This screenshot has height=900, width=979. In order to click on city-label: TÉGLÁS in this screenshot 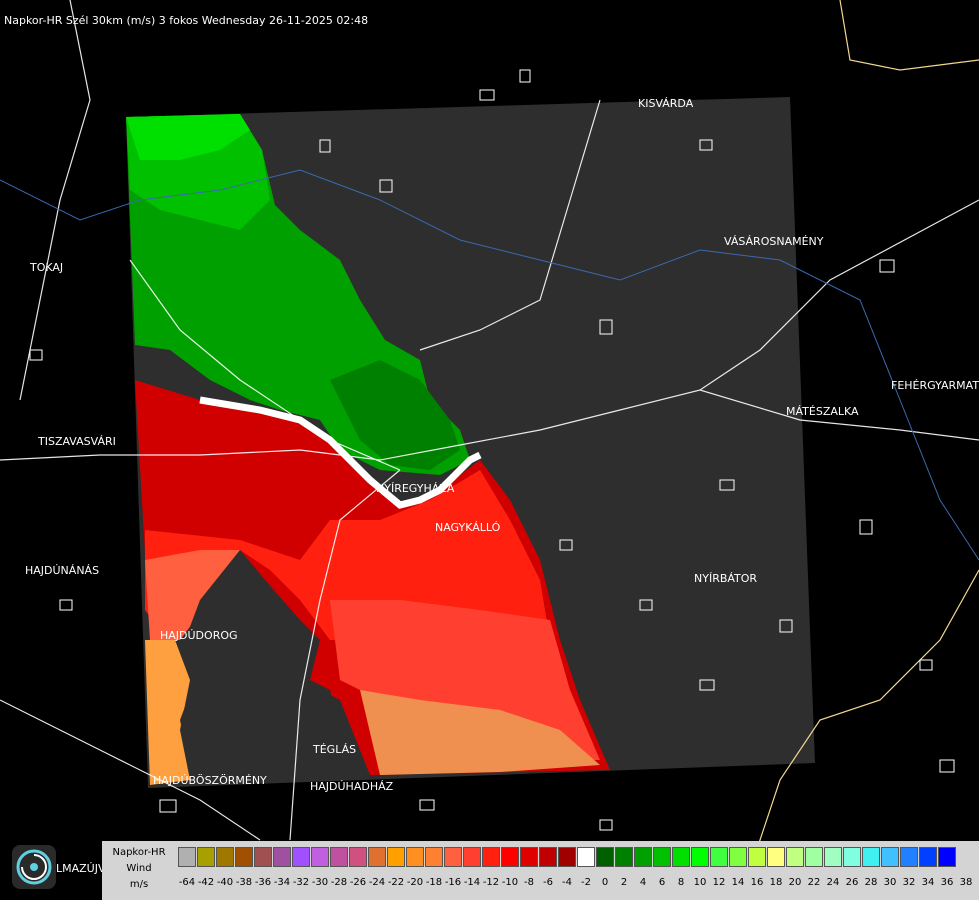, I will do `click(335, 749)`.